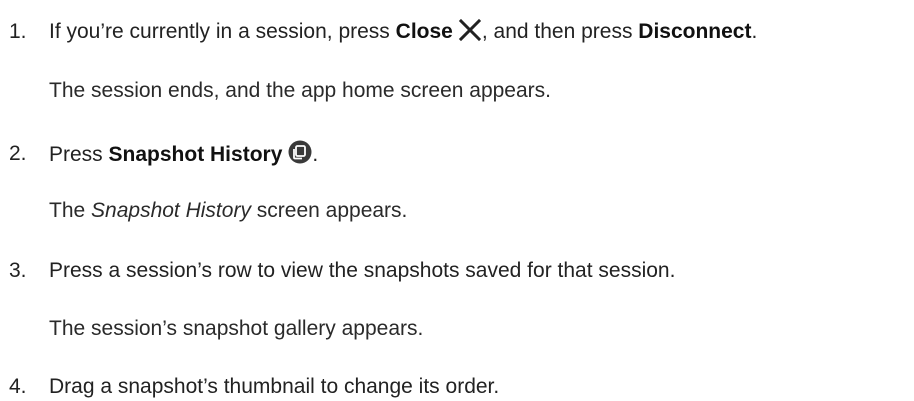 The width and height of the screenshot is (914, 401). Describe the element at coordinates (470, 34) in the screenshot. I see `close-x-icon` at that location.